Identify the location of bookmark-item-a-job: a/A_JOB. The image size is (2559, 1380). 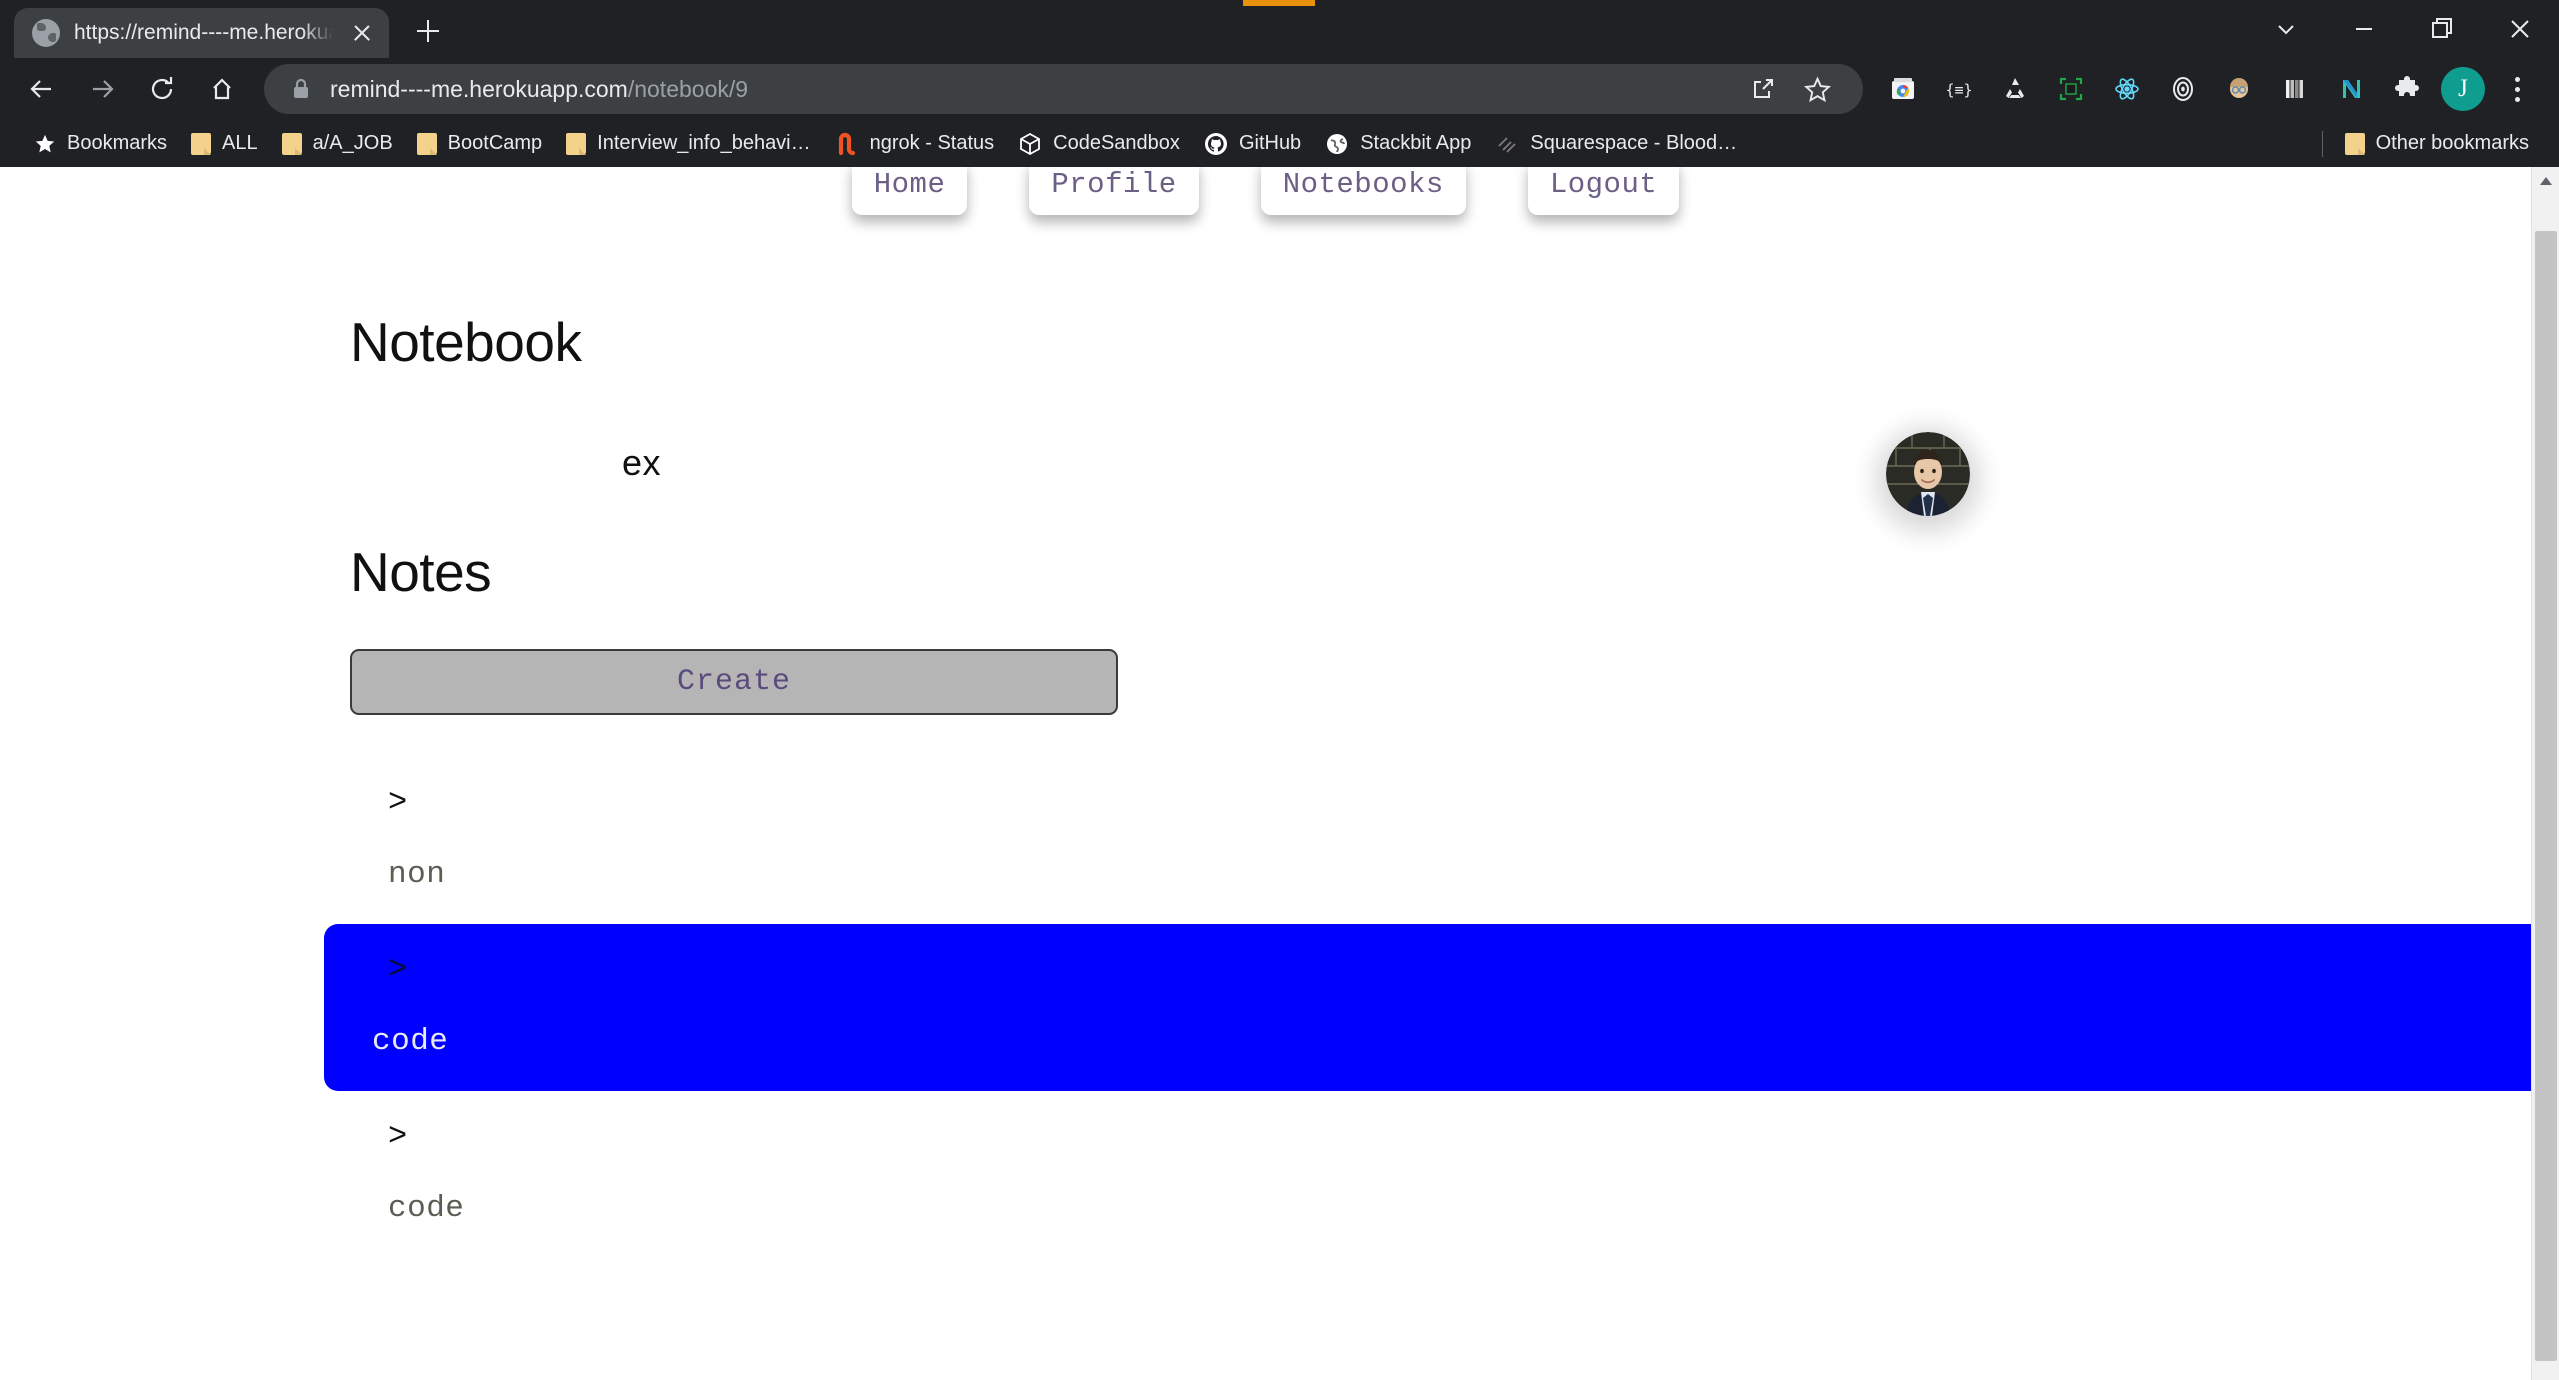
(337, 143).